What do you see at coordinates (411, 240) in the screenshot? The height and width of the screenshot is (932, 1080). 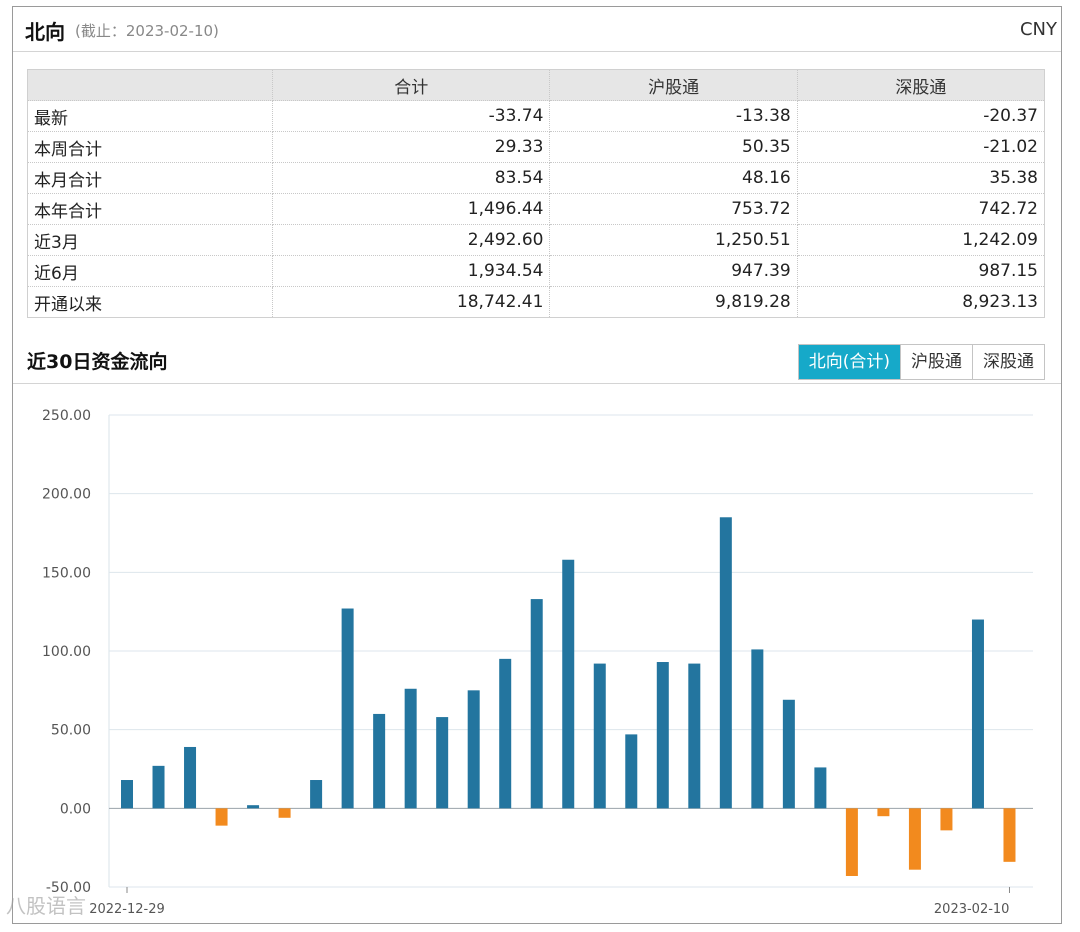 I see `table-cell: 2,492.60` at bounding box center [411, 240].